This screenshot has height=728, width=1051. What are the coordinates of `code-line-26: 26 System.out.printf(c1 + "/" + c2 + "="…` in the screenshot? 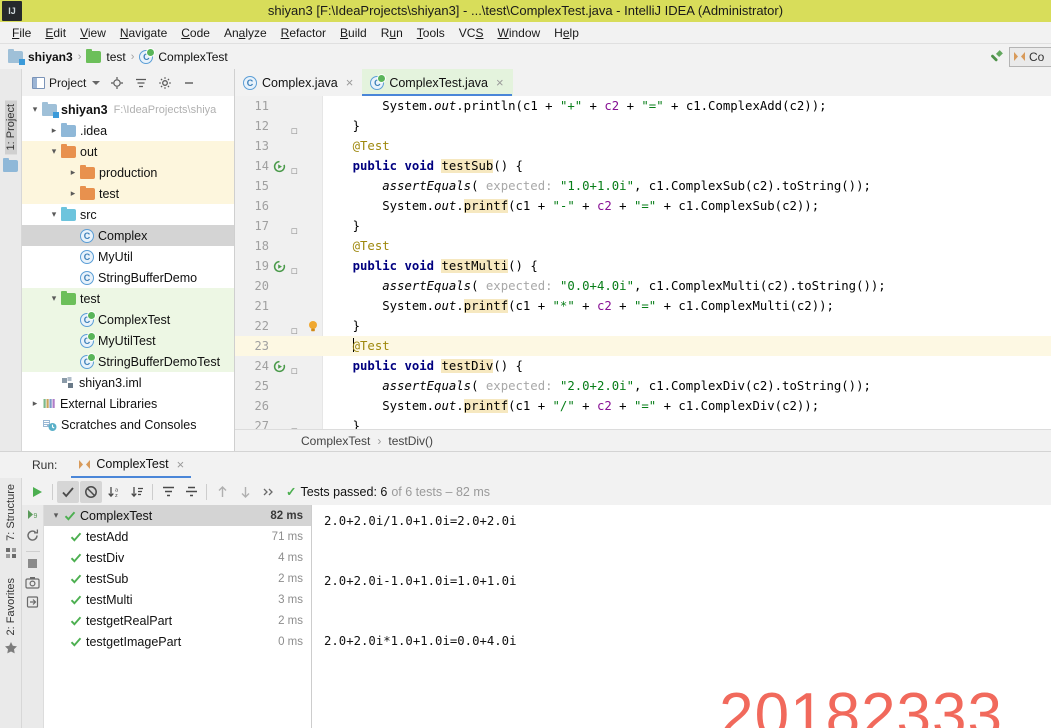 It's located at (643, 406).